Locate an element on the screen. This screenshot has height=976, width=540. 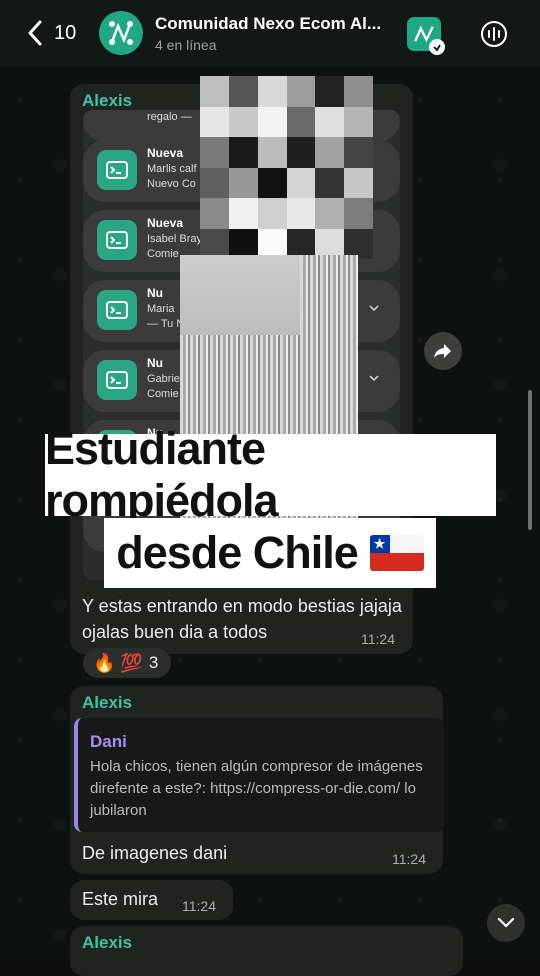
chat-header: 10 Comunidad Nexo Ecom Al... 4 en línea is located at coordinates (270, 33).